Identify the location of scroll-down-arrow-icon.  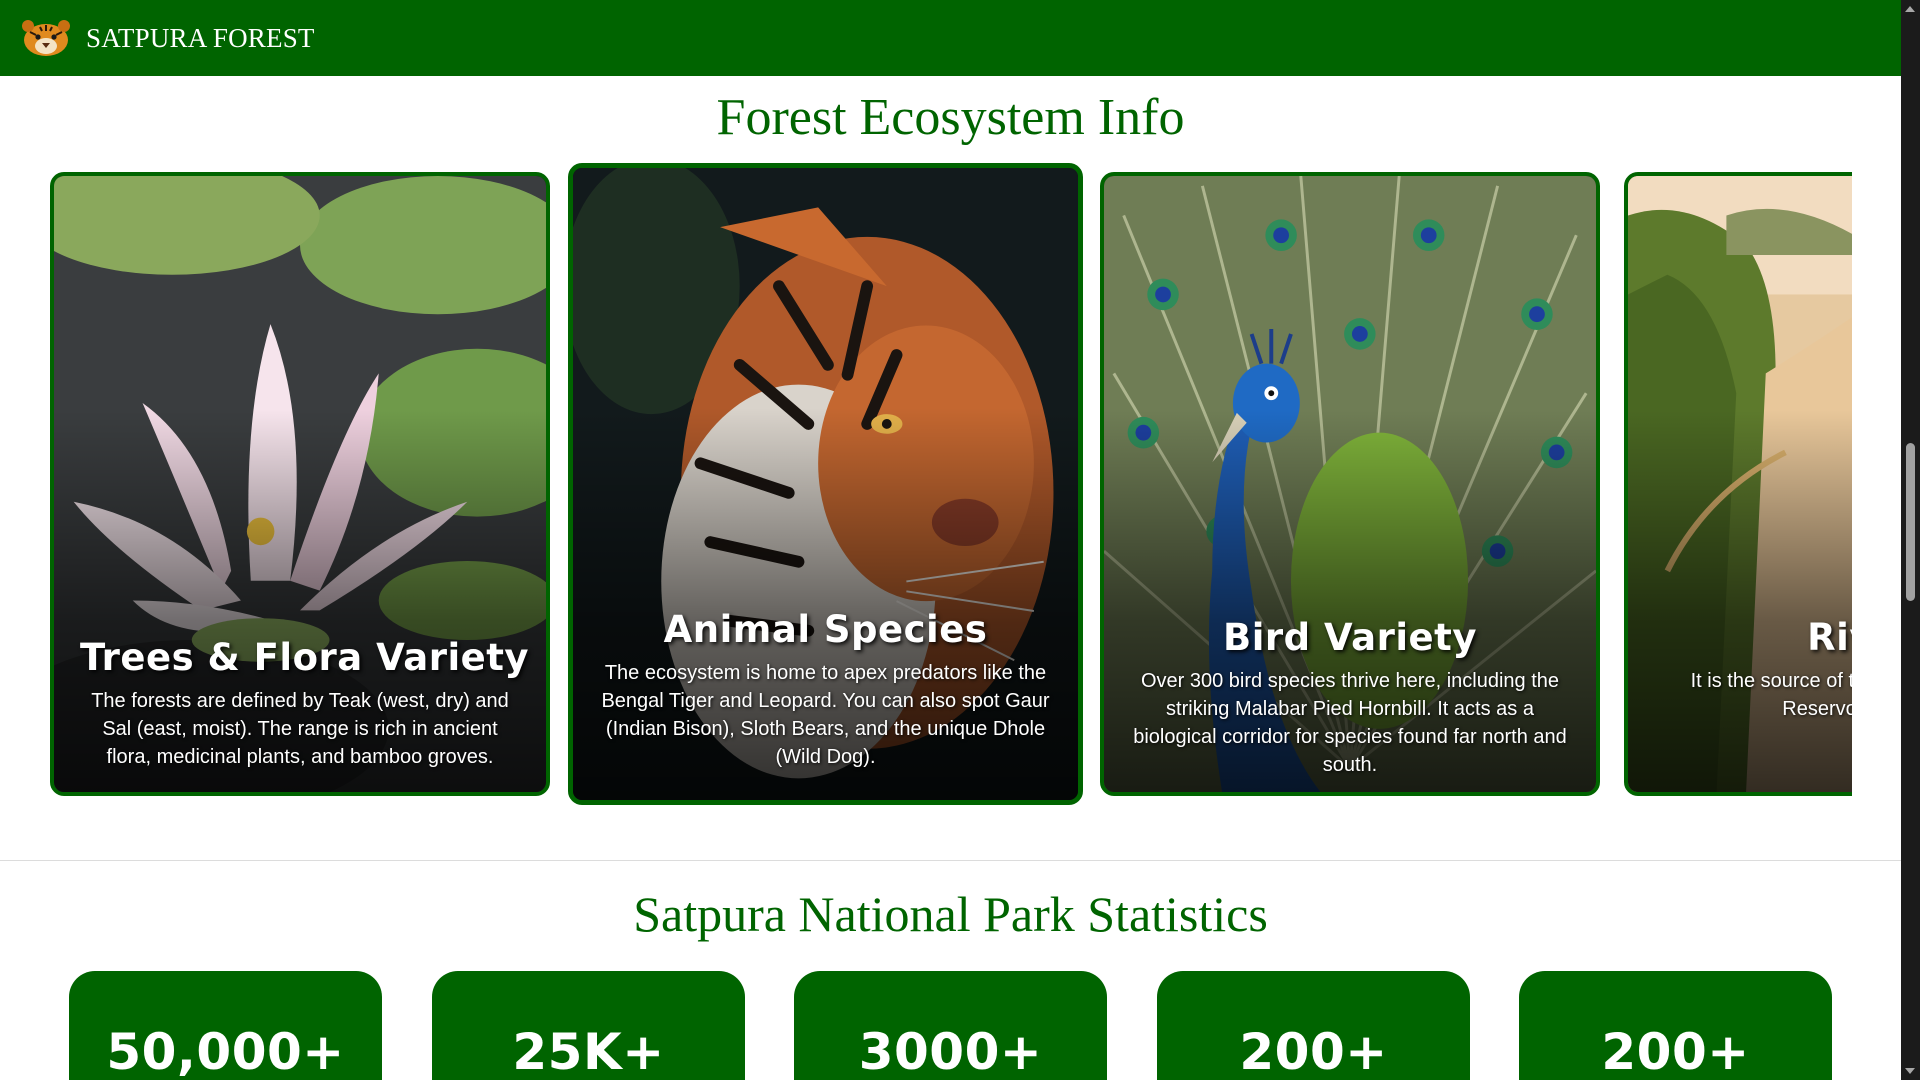
(1910, 1071).